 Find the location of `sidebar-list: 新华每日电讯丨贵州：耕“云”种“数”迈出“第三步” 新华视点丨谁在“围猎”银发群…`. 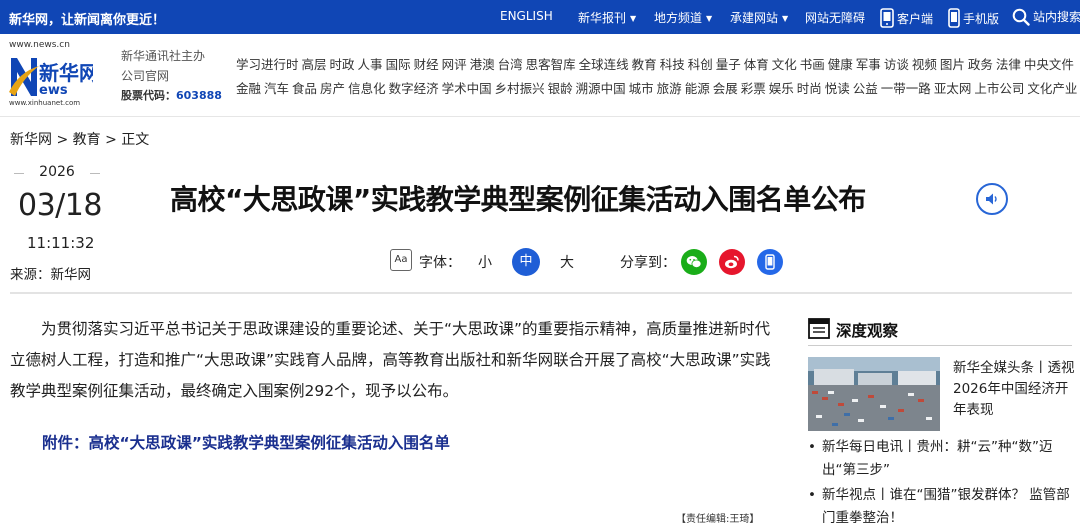

sidebar-list: 新华每日电讯丨贵州：耕“云”种“数”迈出“第三步” 新华视点丨谁在“围猎”银发群… is located at coordinates (941, 483).